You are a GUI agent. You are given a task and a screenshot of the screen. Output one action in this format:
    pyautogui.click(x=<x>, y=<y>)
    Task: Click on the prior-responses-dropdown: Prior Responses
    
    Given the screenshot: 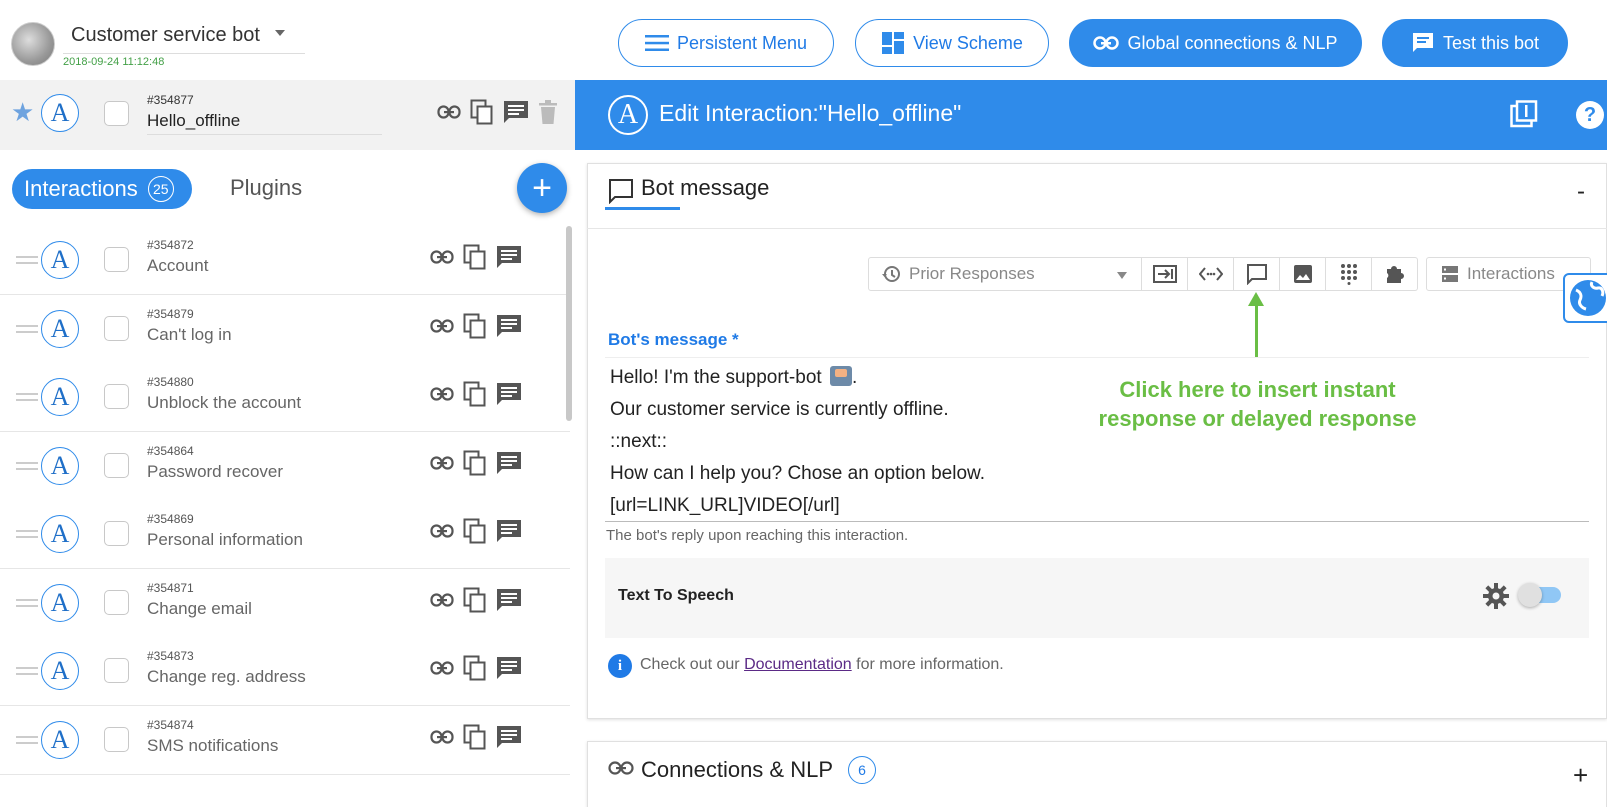 What is the action you would take?
    pyautogui.click(x=1005, y=274)
    